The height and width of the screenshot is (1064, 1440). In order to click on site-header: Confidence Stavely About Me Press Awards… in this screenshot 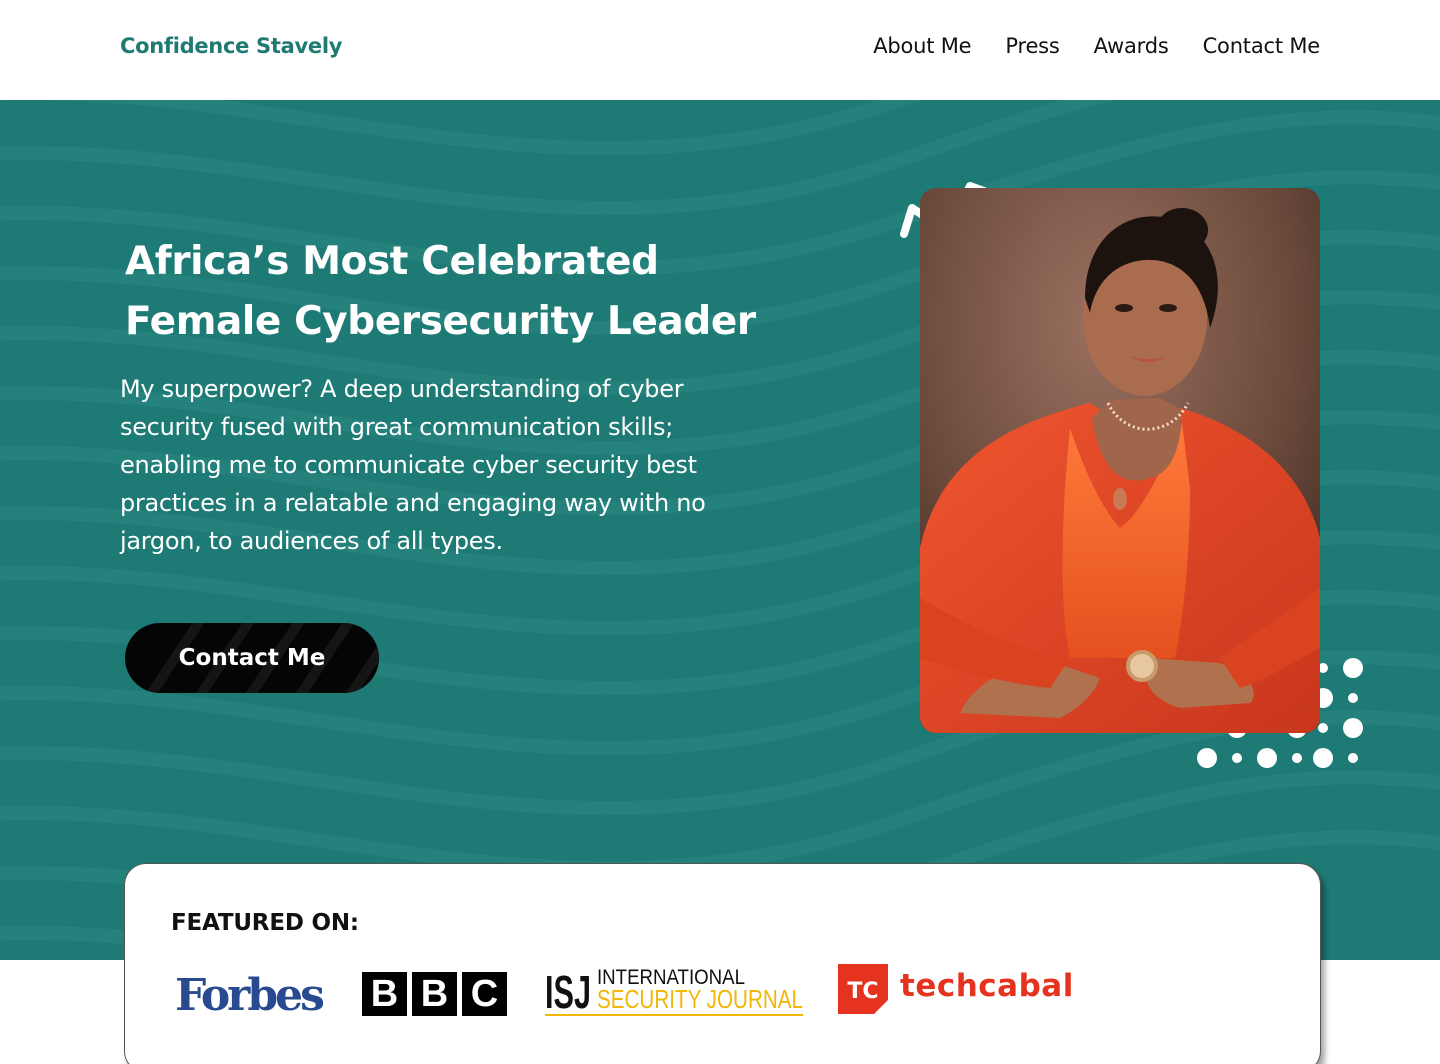, I will do `click(720, 50)`.